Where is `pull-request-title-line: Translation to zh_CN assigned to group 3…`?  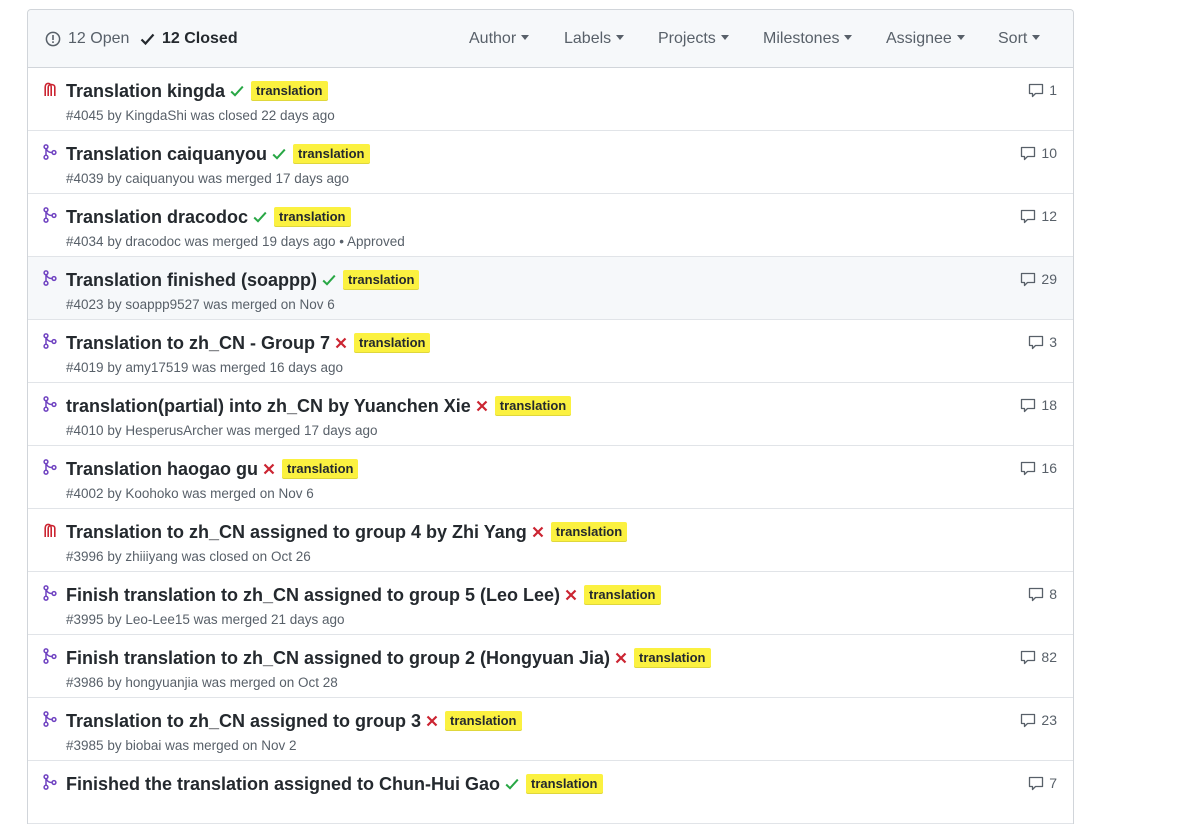
pull-request-title-line: Translation to zh_CN assigned to group 3… is located at coordinates (294, 721).